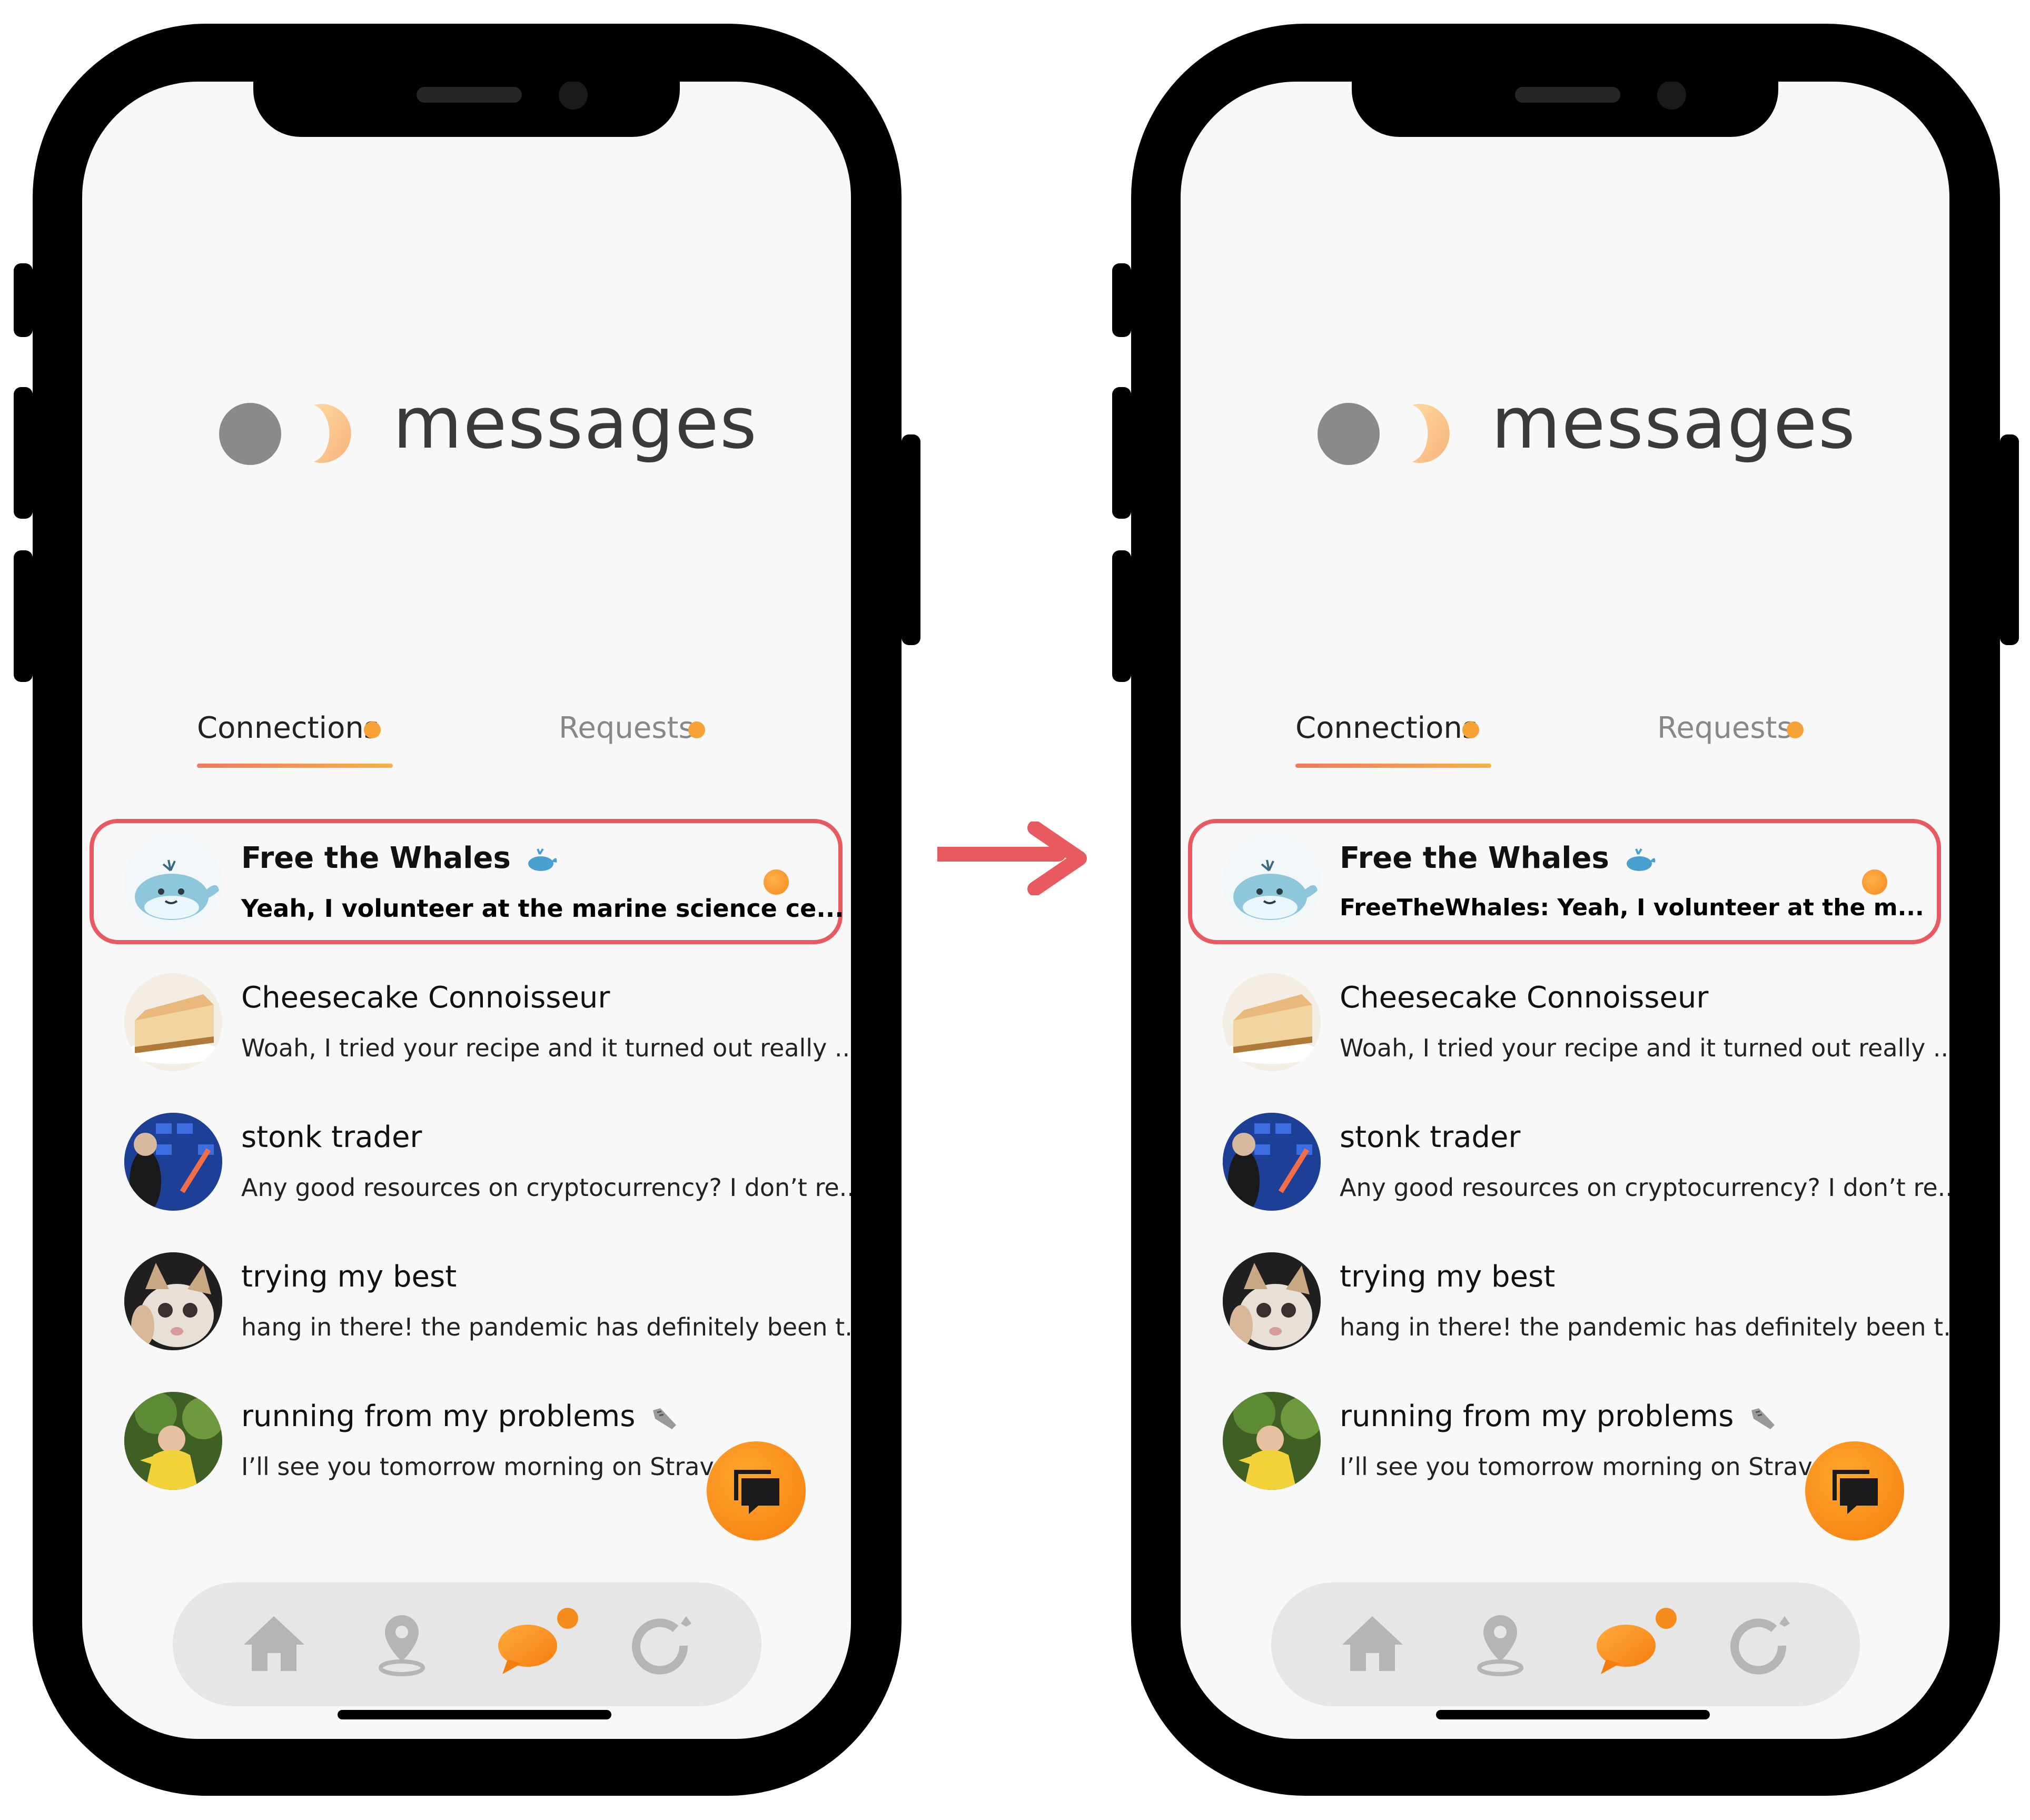  What do you see at coordinates (425, 998) in the screenshot?
I see `conversation-name: Cheesecake Connoisseur` at bounding box center [425, 998].